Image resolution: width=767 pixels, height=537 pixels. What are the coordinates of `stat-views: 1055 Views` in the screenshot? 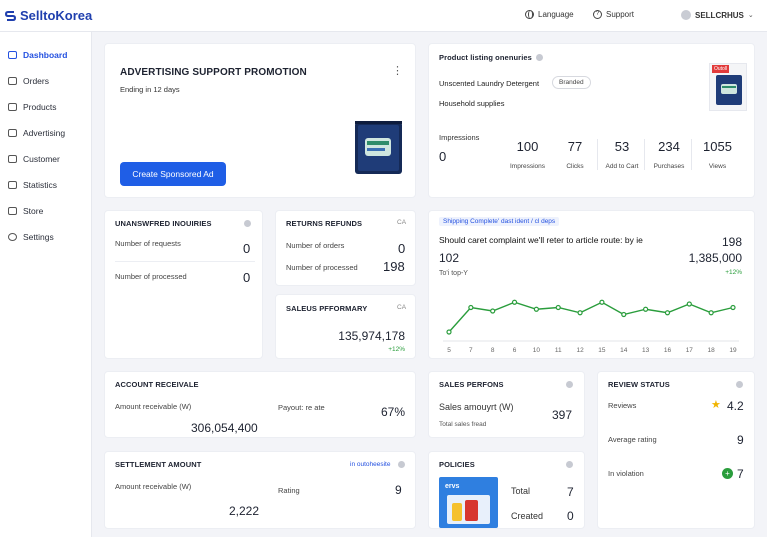 It's located at (717, 154).